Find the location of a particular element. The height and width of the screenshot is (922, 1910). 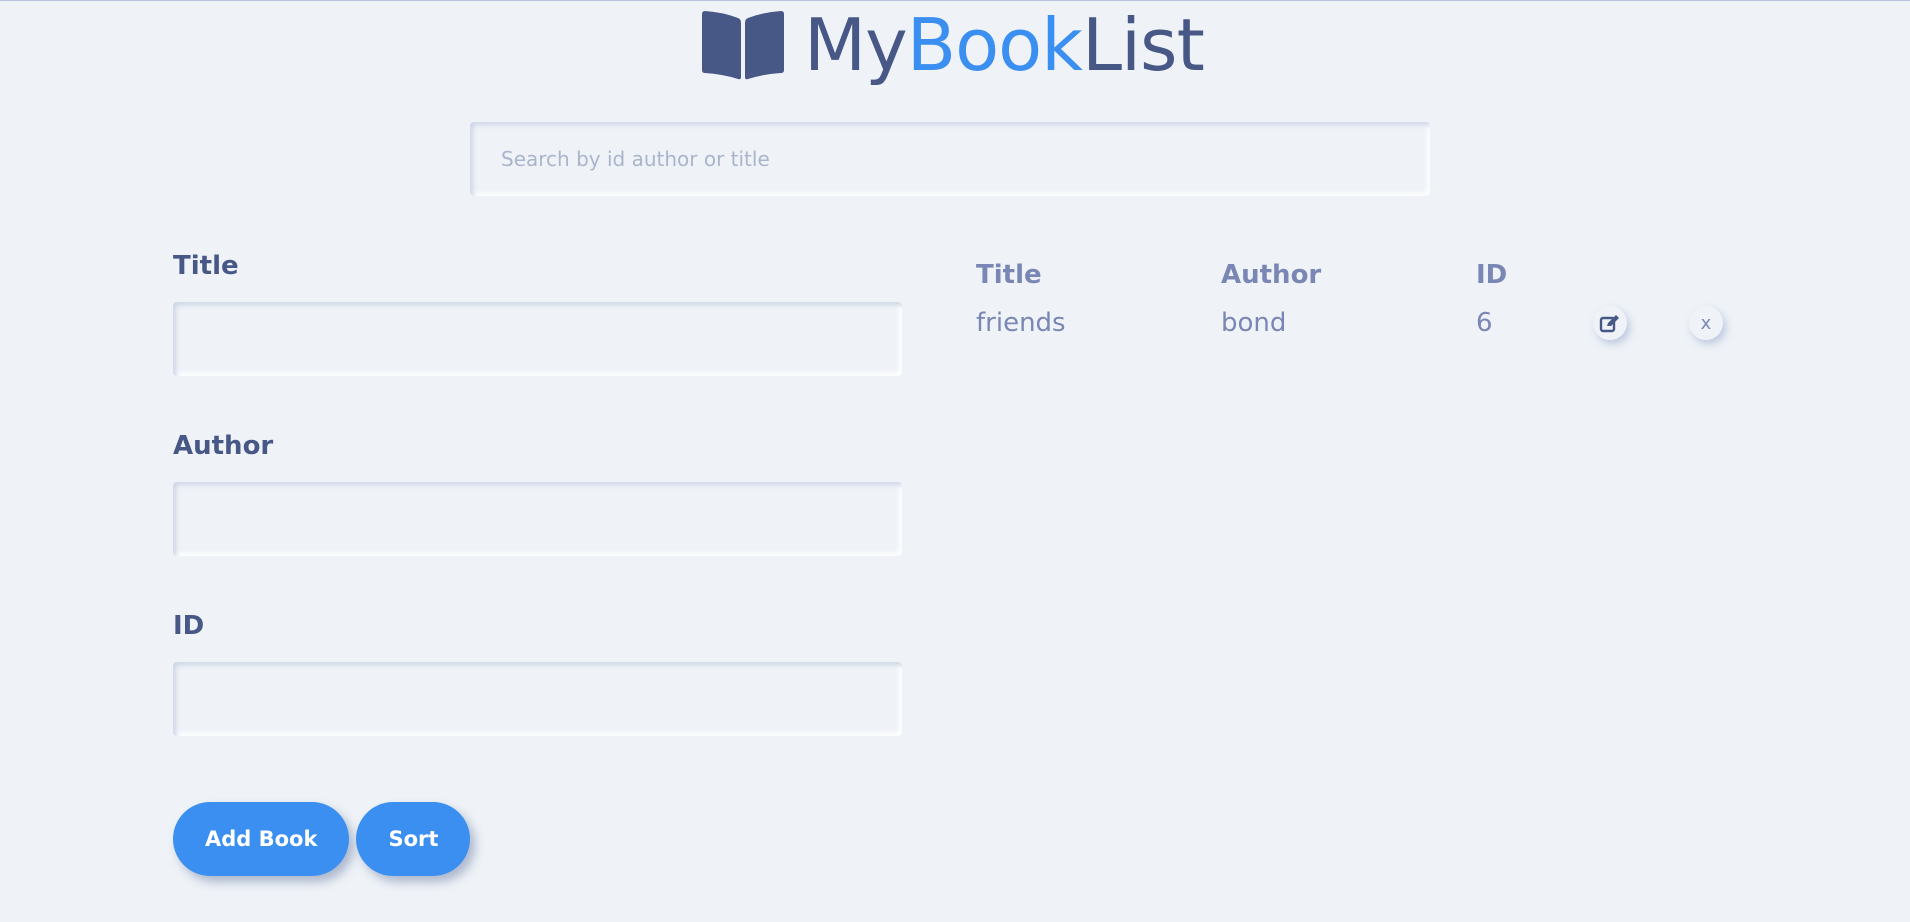

id-field-box is located at coordinates (537, 699).